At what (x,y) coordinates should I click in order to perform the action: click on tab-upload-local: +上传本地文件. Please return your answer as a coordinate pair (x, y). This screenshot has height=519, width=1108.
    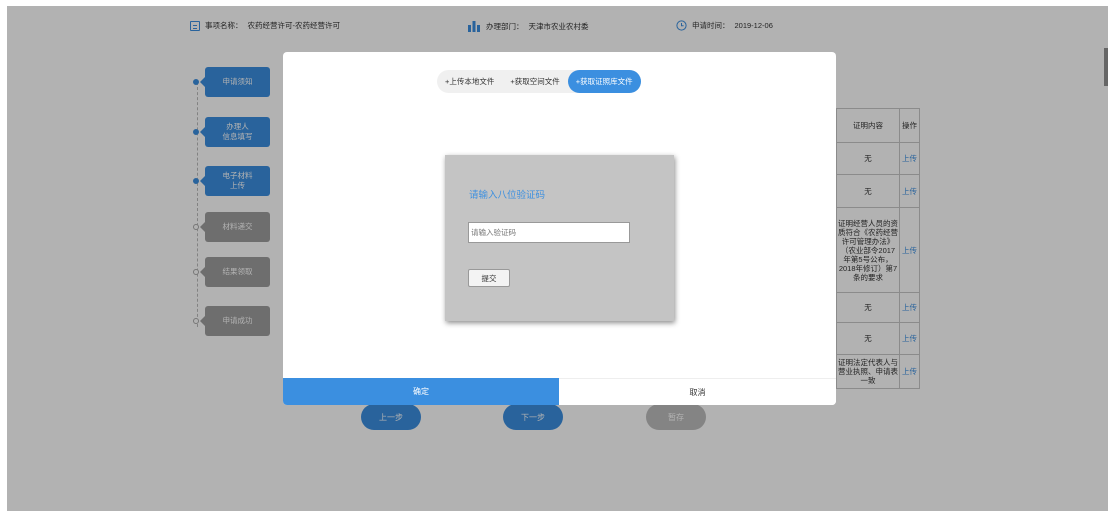
    Looking at the image, I should click on (469, 81).